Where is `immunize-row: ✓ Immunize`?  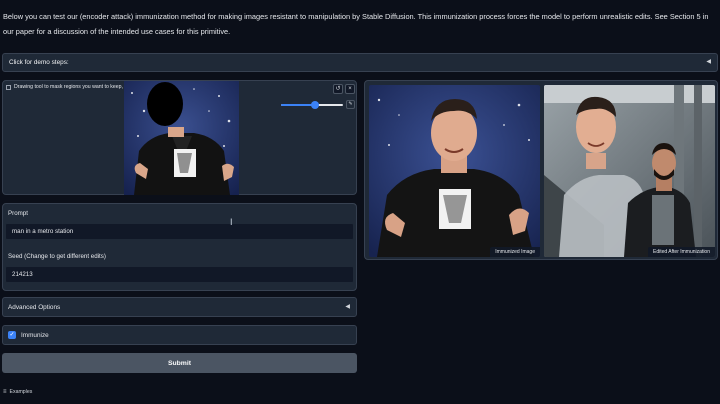 immunize-row: ✓ Immunize is located at coordinates (179, 335).